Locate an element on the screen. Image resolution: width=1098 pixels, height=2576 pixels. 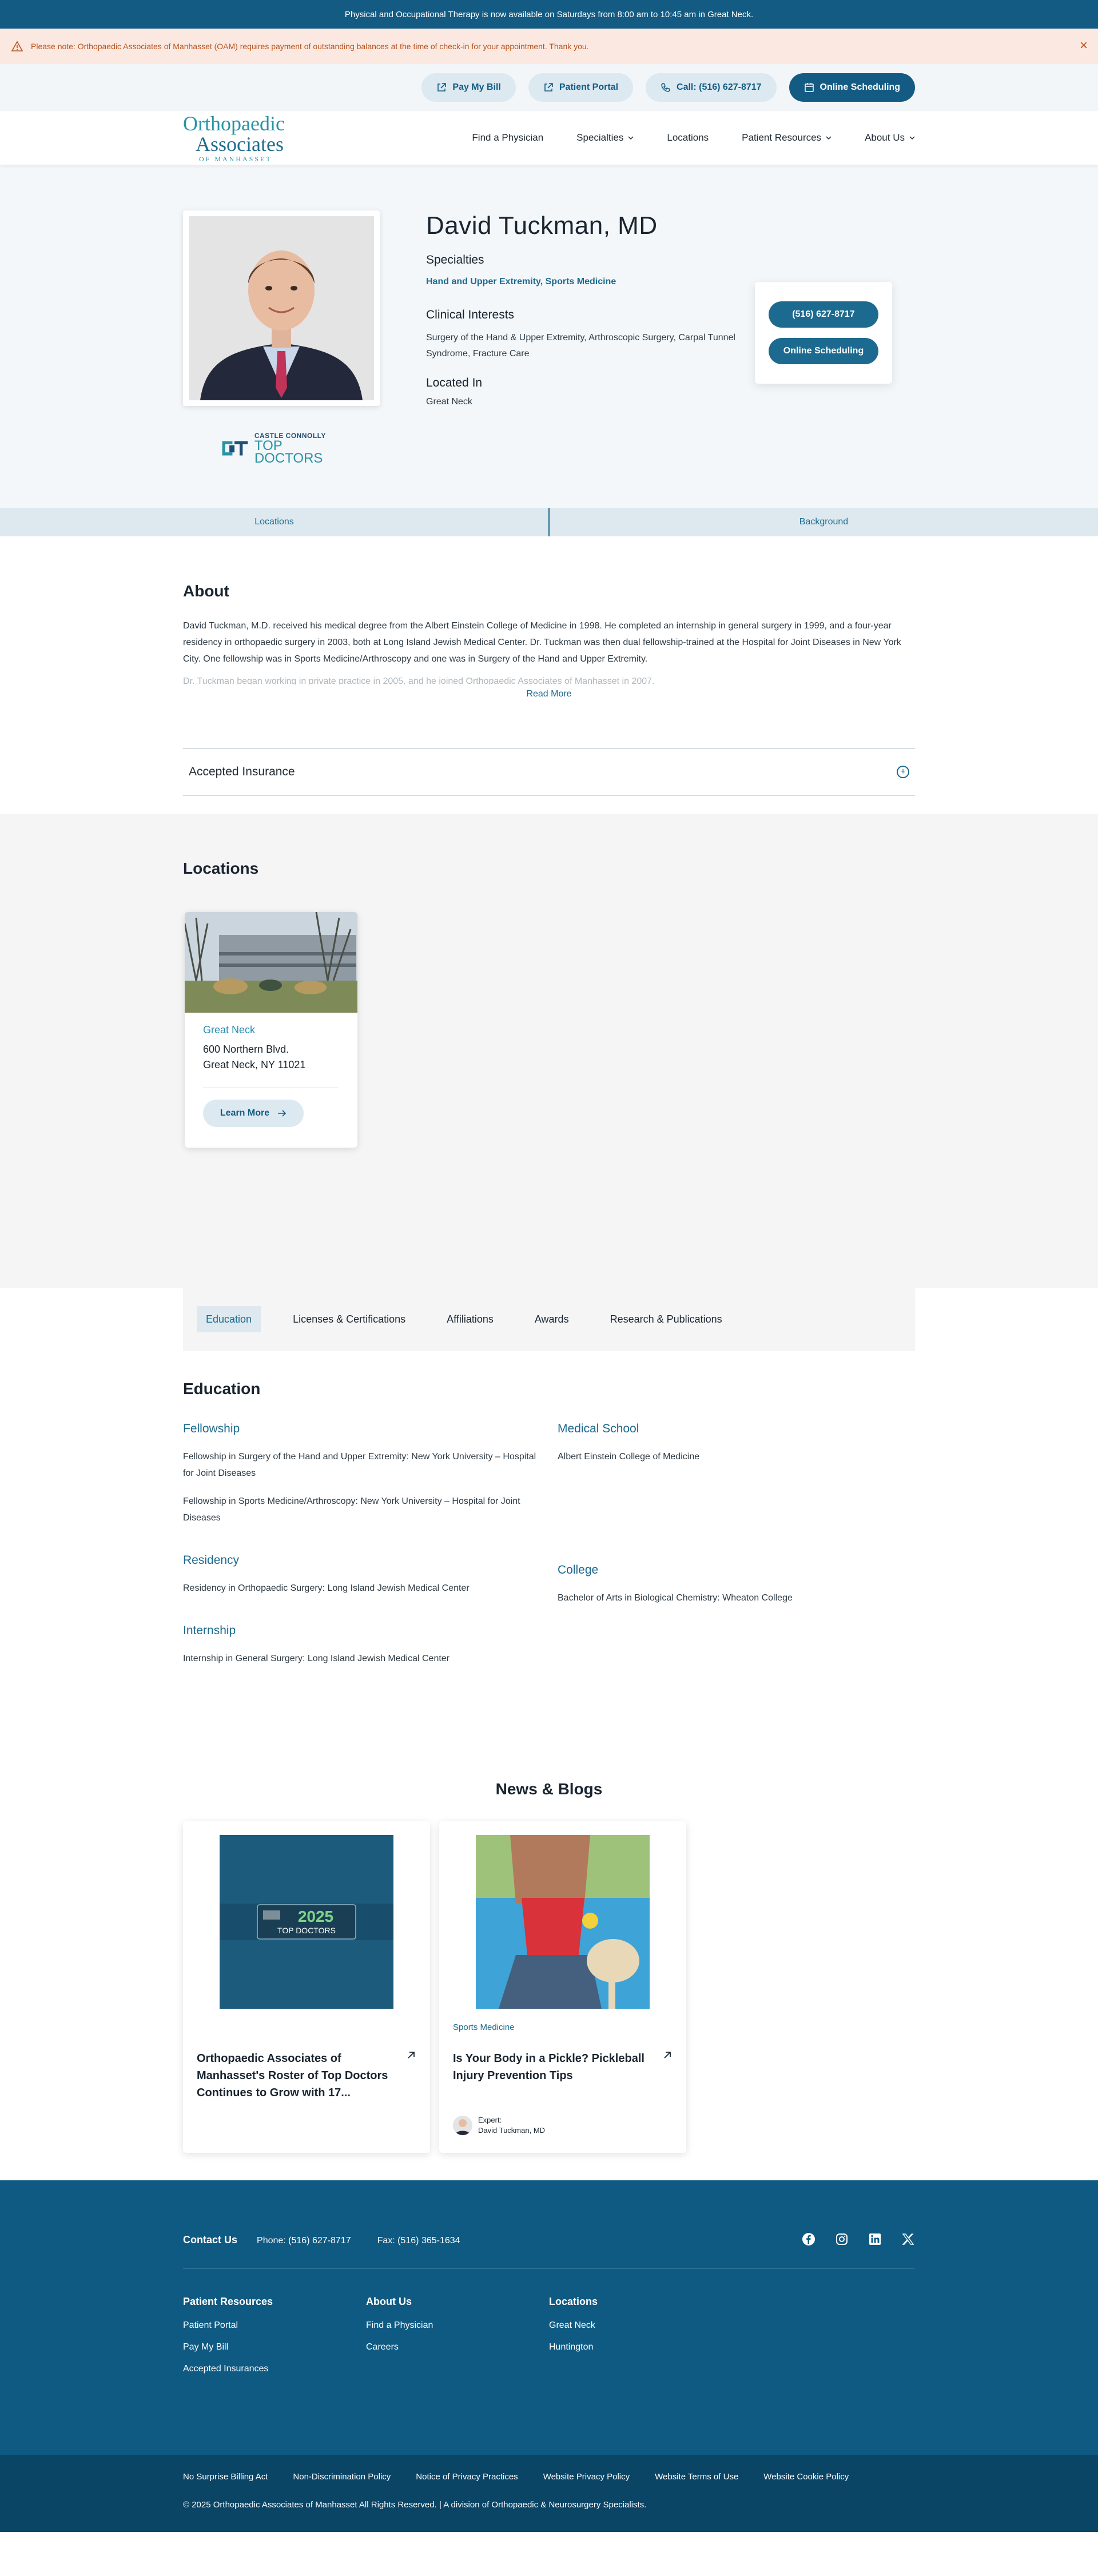
legal-link: Non-Discrimination Policy is located at coordinates (342, 2477).